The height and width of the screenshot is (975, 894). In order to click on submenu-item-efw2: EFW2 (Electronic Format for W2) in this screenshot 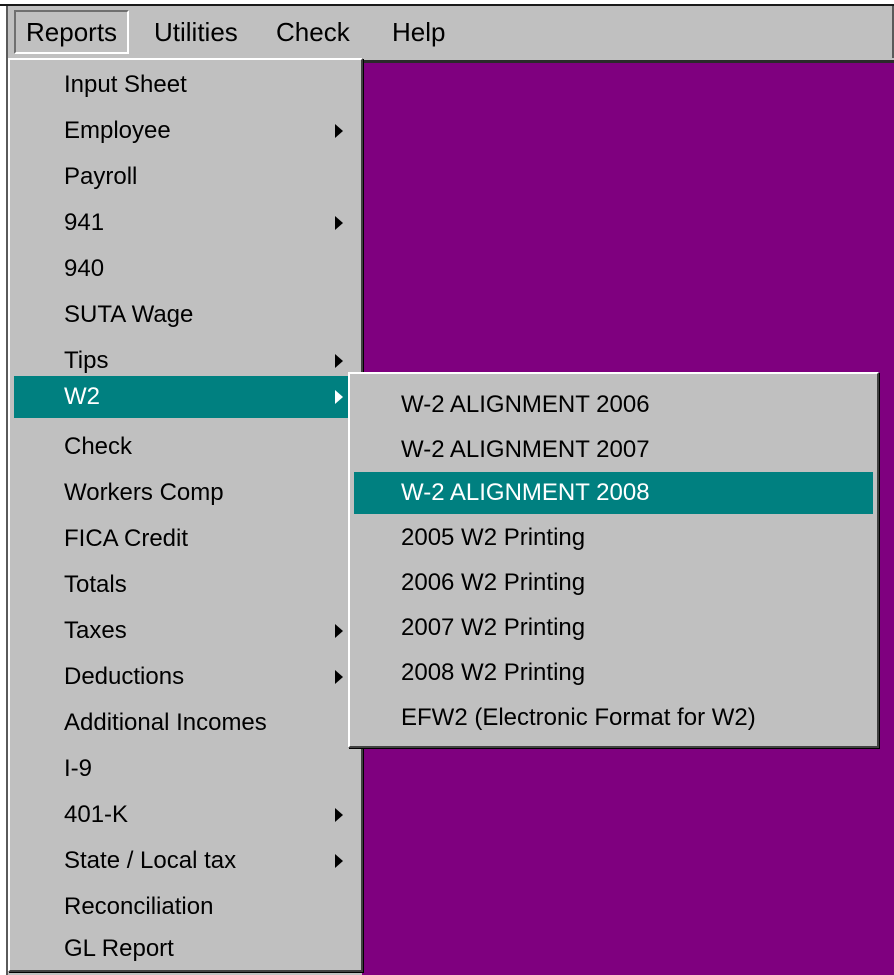, I will do `click(613, 718)`.